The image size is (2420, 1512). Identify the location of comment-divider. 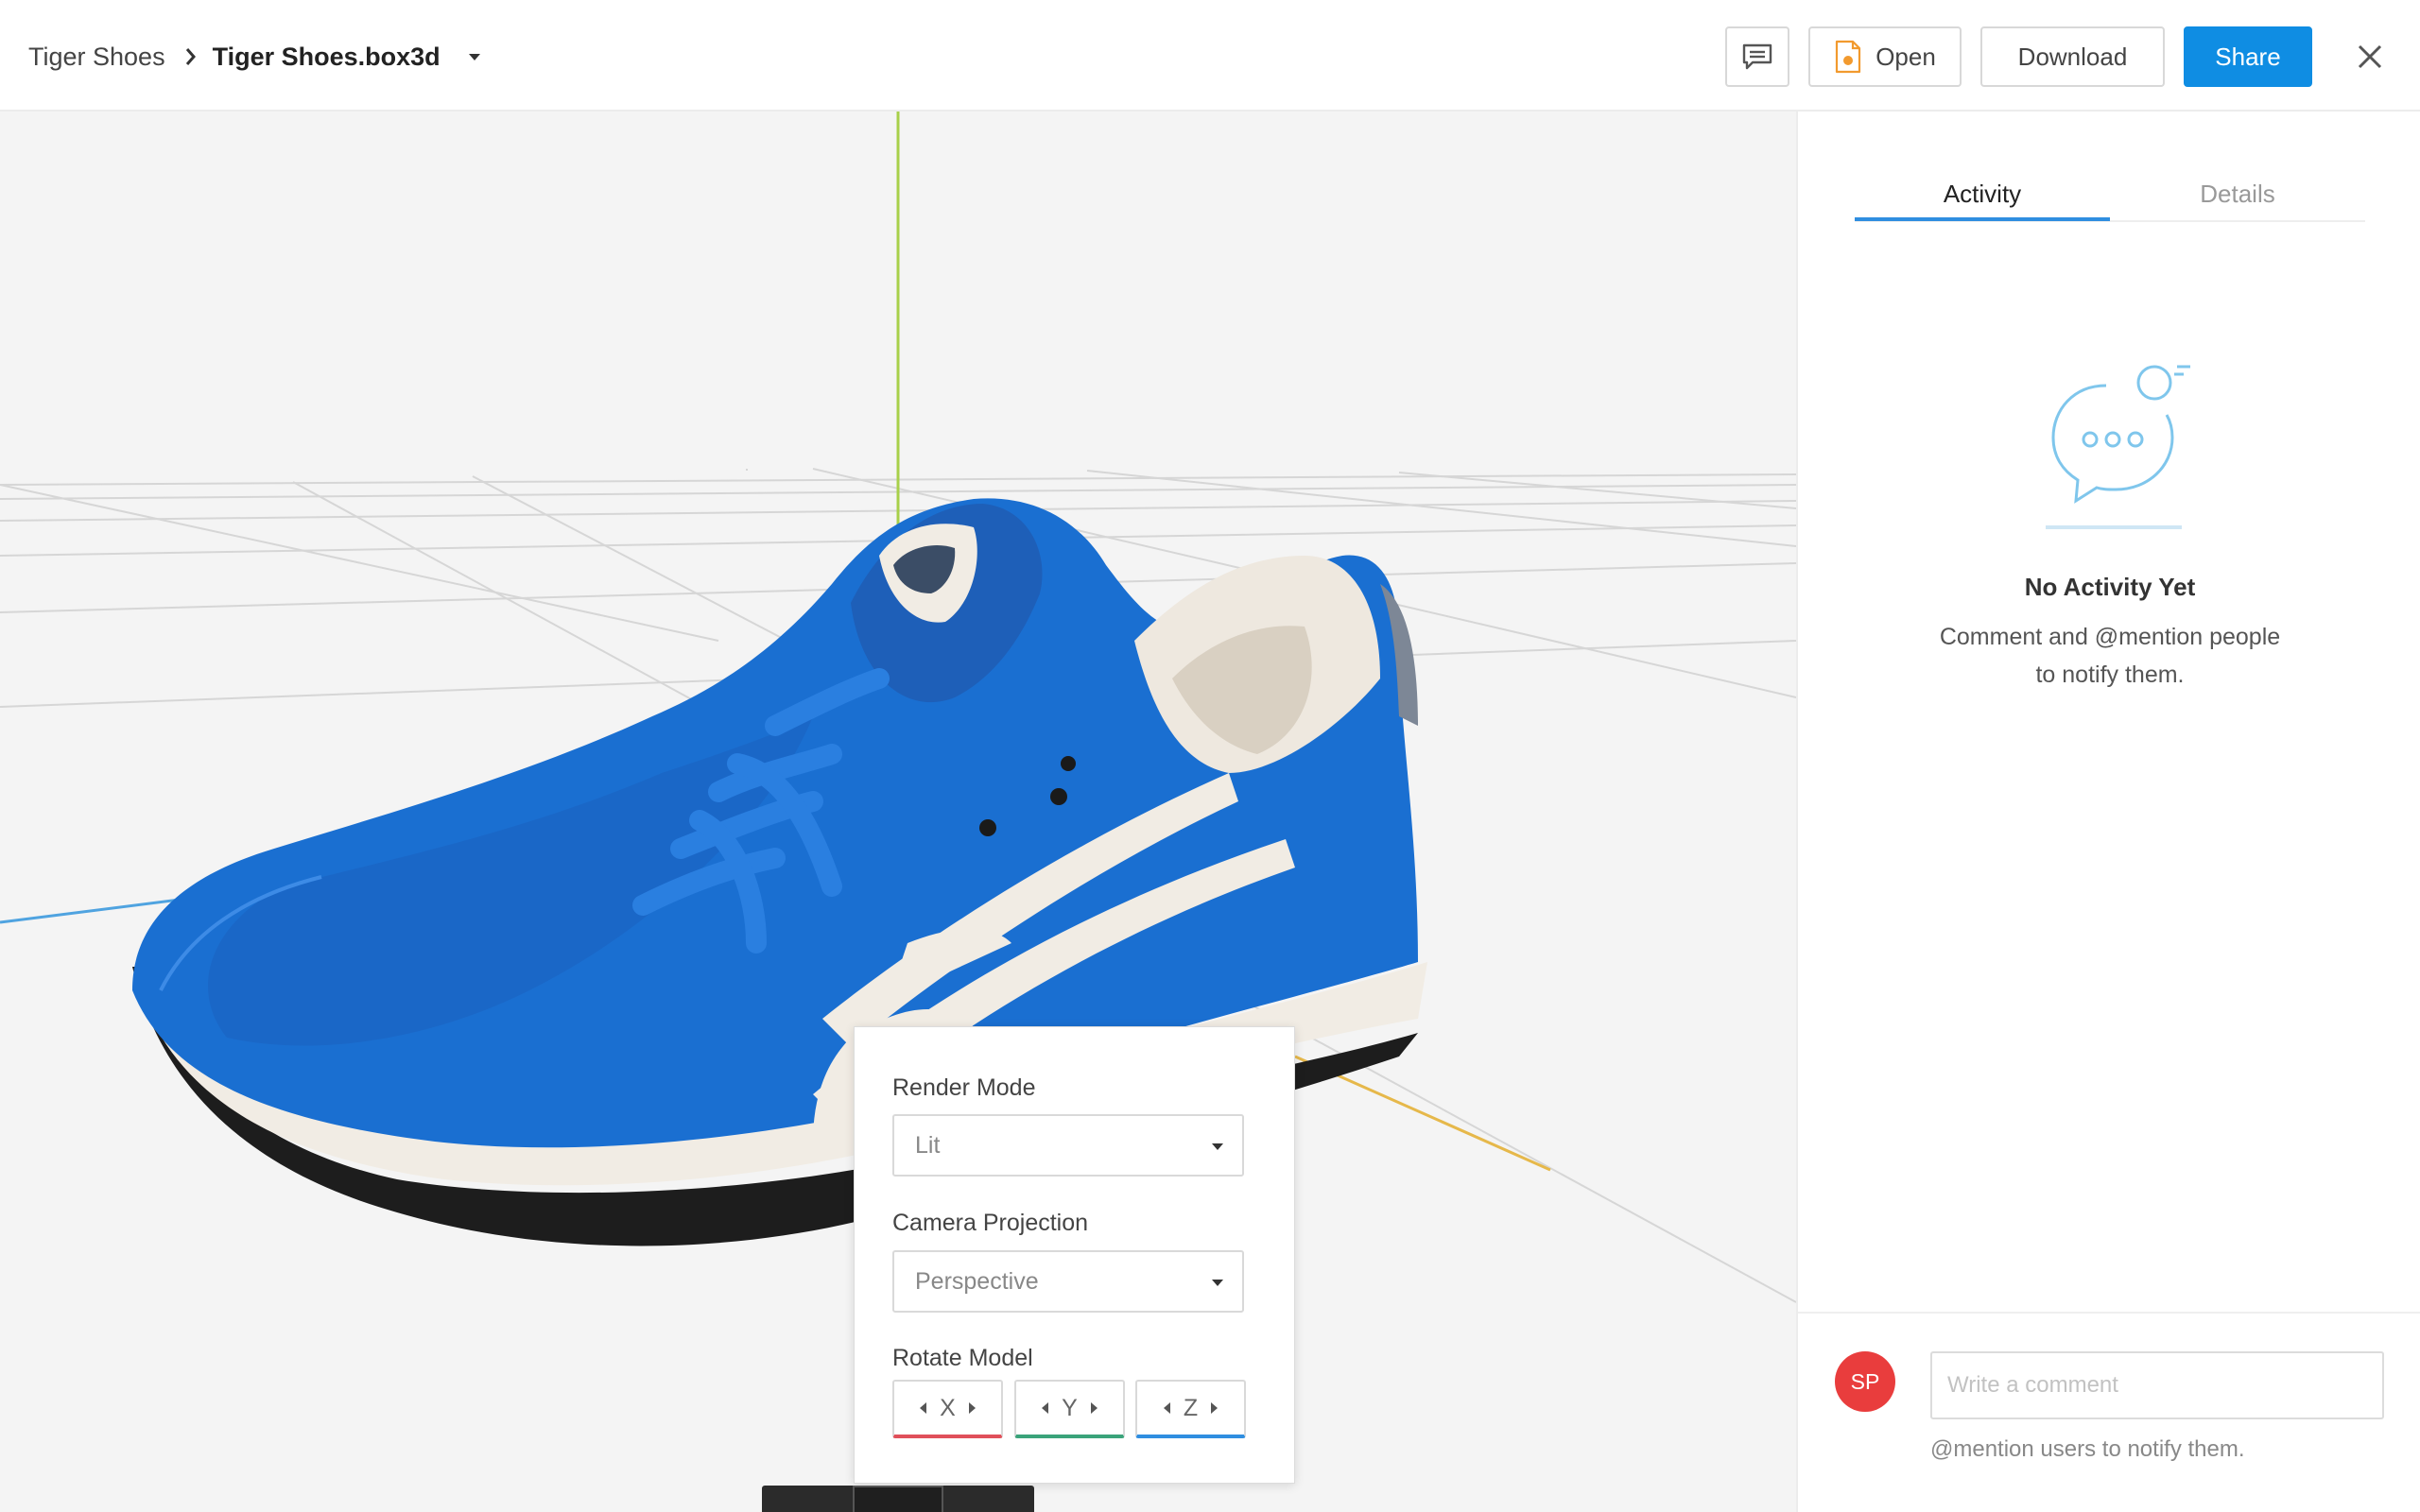
(2109, 1313).